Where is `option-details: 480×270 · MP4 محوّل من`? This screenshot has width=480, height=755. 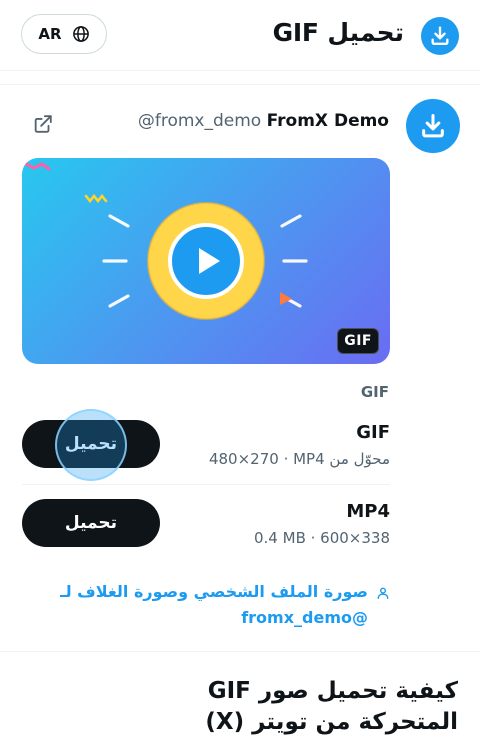 option-details: 480×270 · MP4 محوّل من is located at coordinates (299, 459).